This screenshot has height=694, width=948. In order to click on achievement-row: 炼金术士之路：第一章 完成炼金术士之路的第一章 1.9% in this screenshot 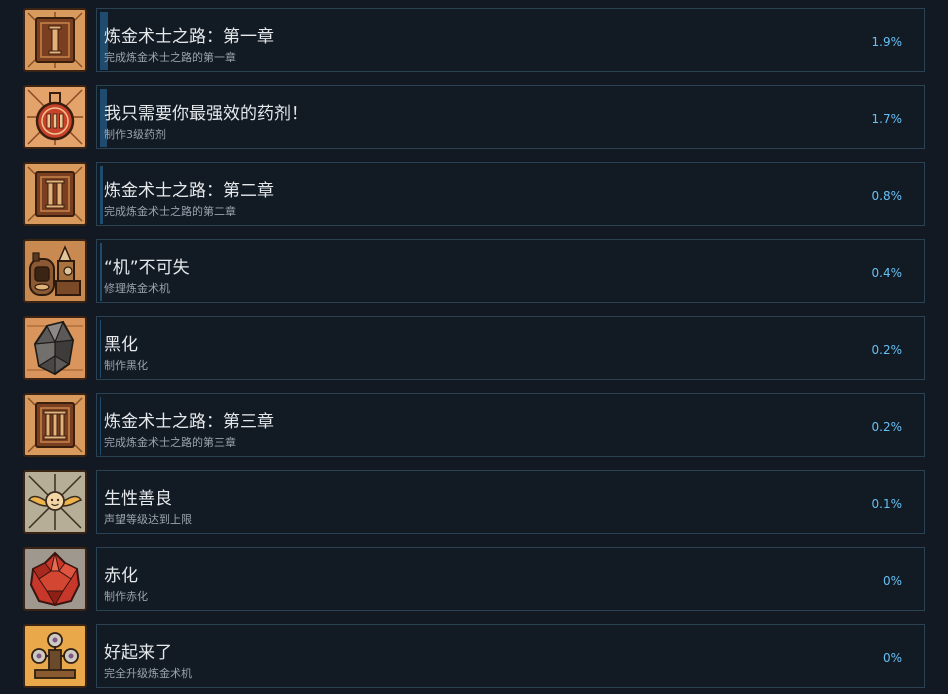, I will do `click(474, 41)`.